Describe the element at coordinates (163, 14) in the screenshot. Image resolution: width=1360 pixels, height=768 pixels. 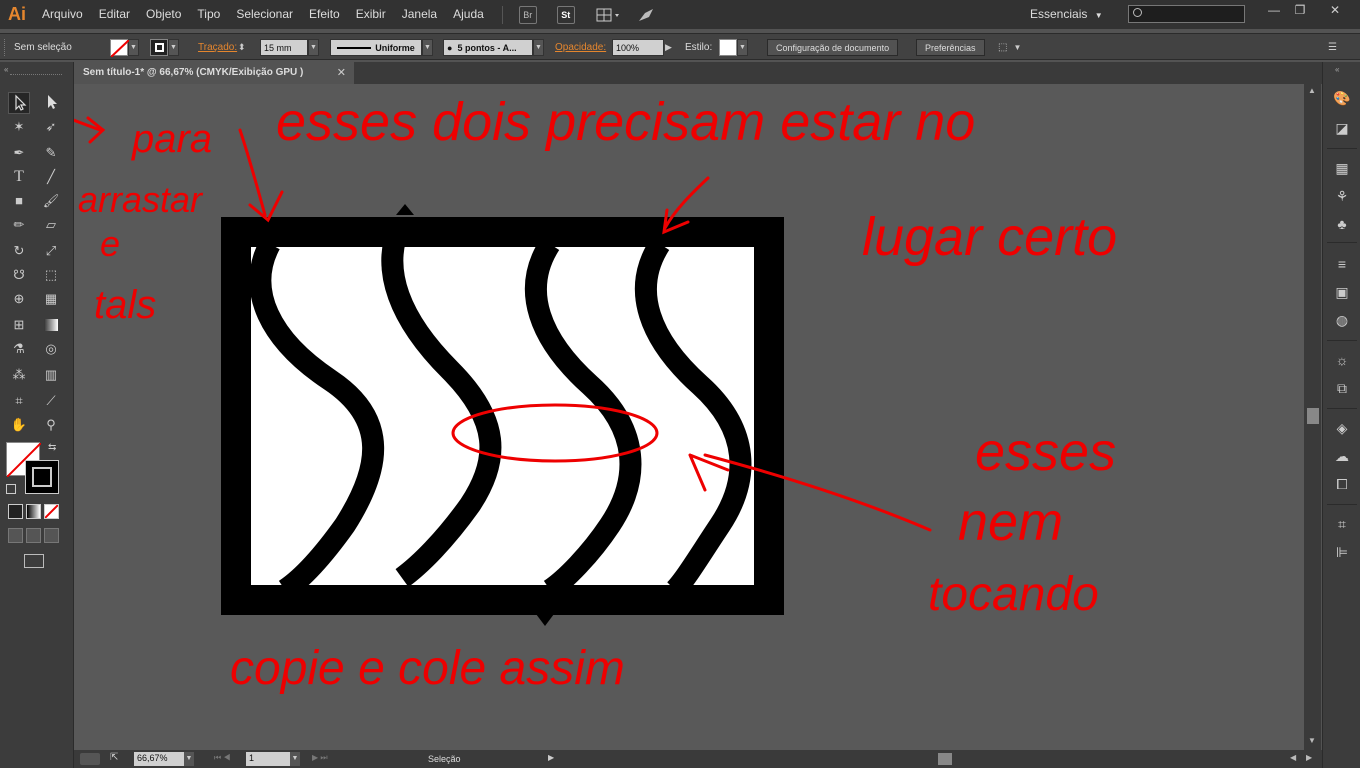
I see `menu-objeto: Objeto` at that location.